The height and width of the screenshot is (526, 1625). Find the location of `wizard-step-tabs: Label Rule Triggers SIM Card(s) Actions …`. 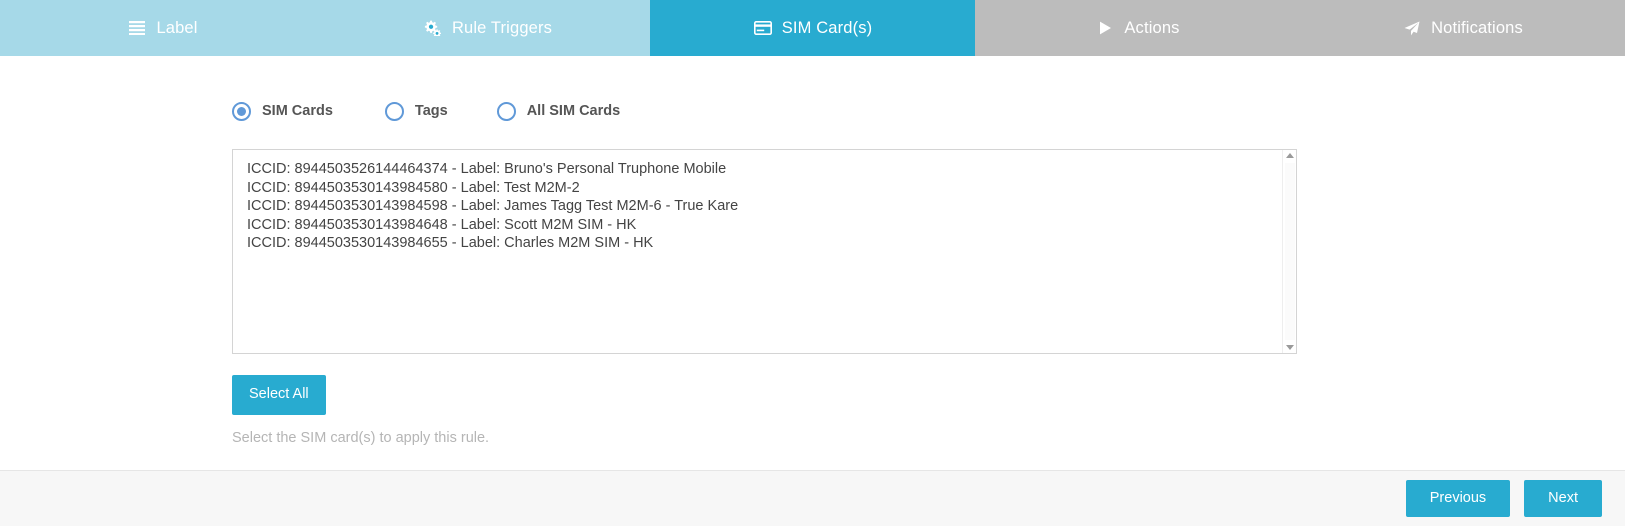

wizard-step-tabs: Label Rule Triggers SIM Card(s) Actions … is located at coordinates (812, 28).